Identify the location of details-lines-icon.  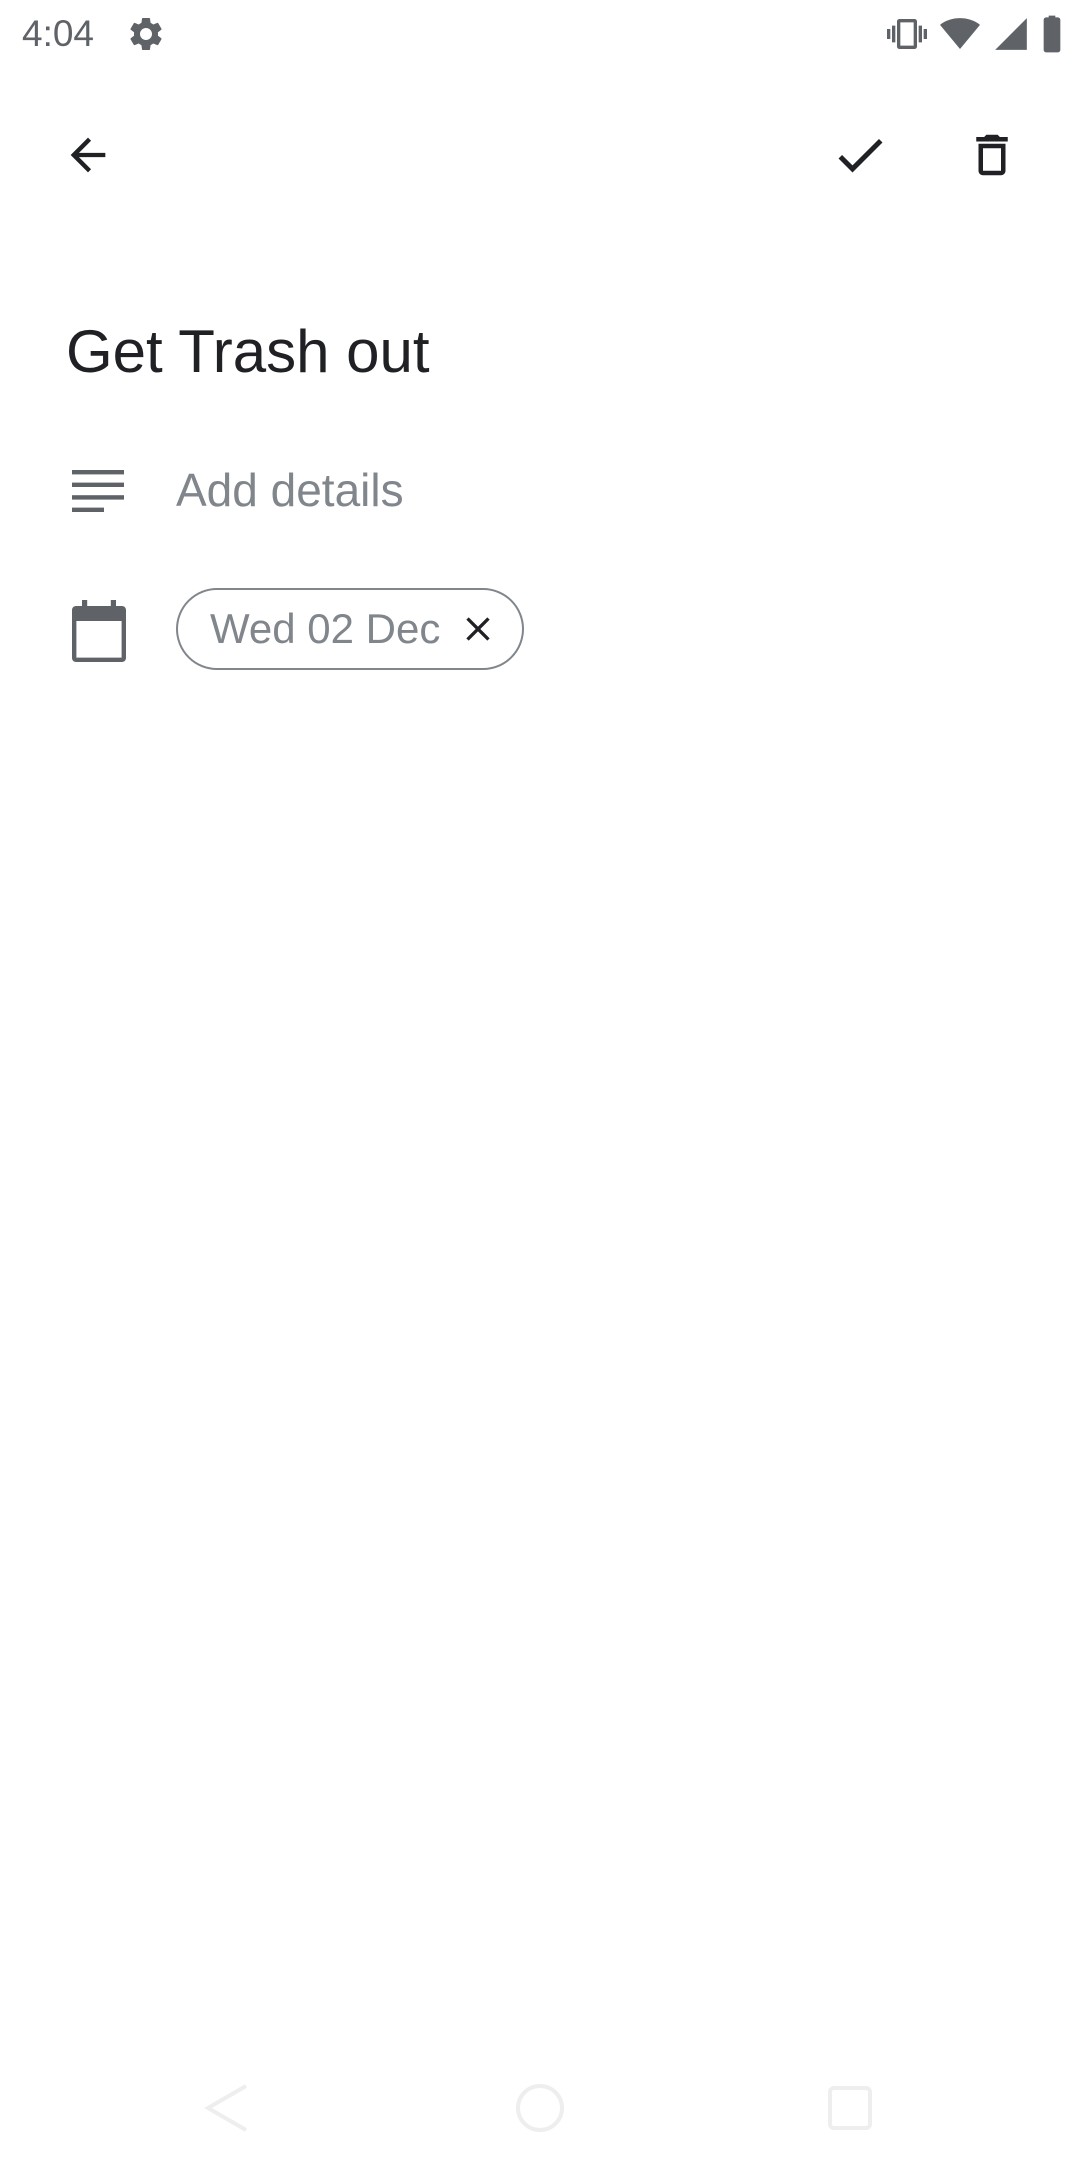
(98, 491).